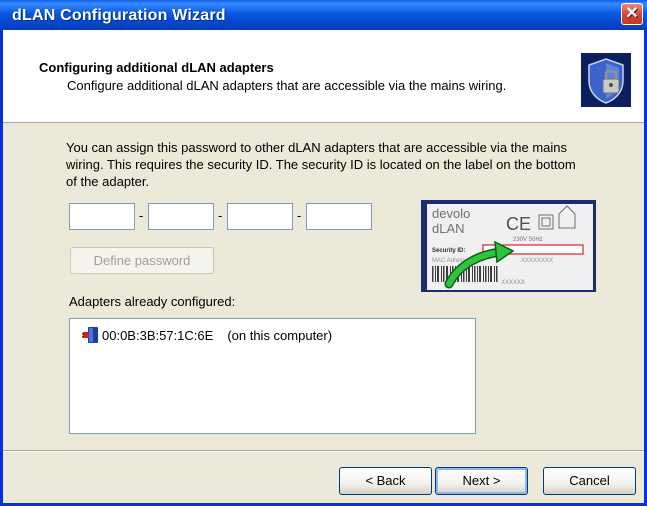 The width and height of the screenshot is (647, 506). What do you see at coordinates (323, 451) in the screenshot?
I see `footer-divider` at bounding box center [323, 451].